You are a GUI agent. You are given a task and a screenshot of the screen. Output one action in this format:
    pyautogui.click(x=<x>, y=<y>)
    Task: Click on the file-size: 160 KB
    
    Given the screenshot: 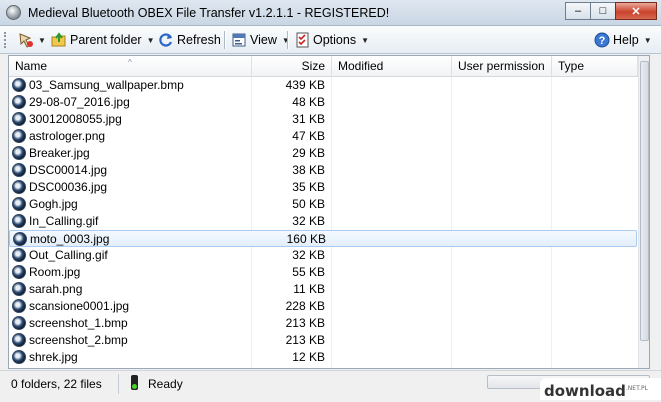 What is the action you would take?
    pyautogui.click(x=306, y=239)
    